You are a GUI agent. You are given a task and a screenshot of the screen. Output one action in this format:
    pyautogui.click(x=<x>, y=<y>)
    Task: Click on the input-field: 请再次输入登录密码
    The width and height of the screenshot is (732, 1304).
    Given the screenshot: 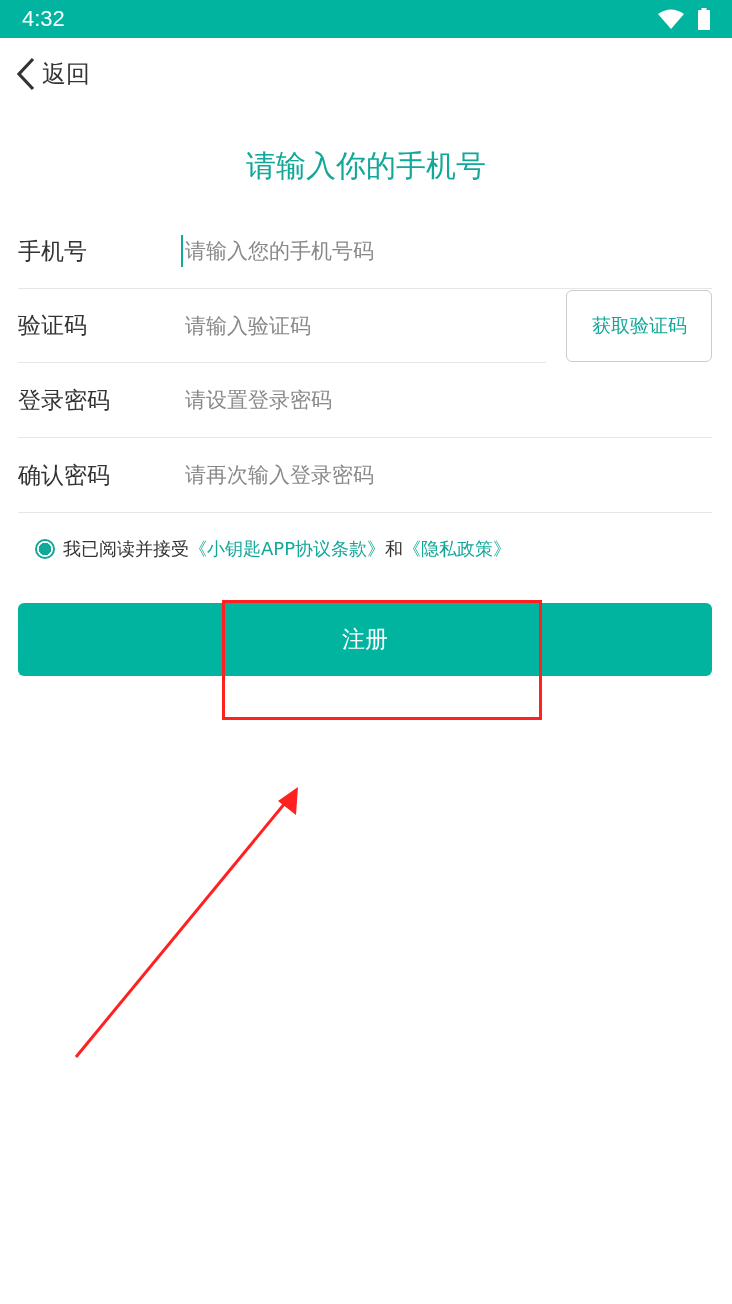 What is the action you would take?
    pyautogui.click(x=446, y=475)
    